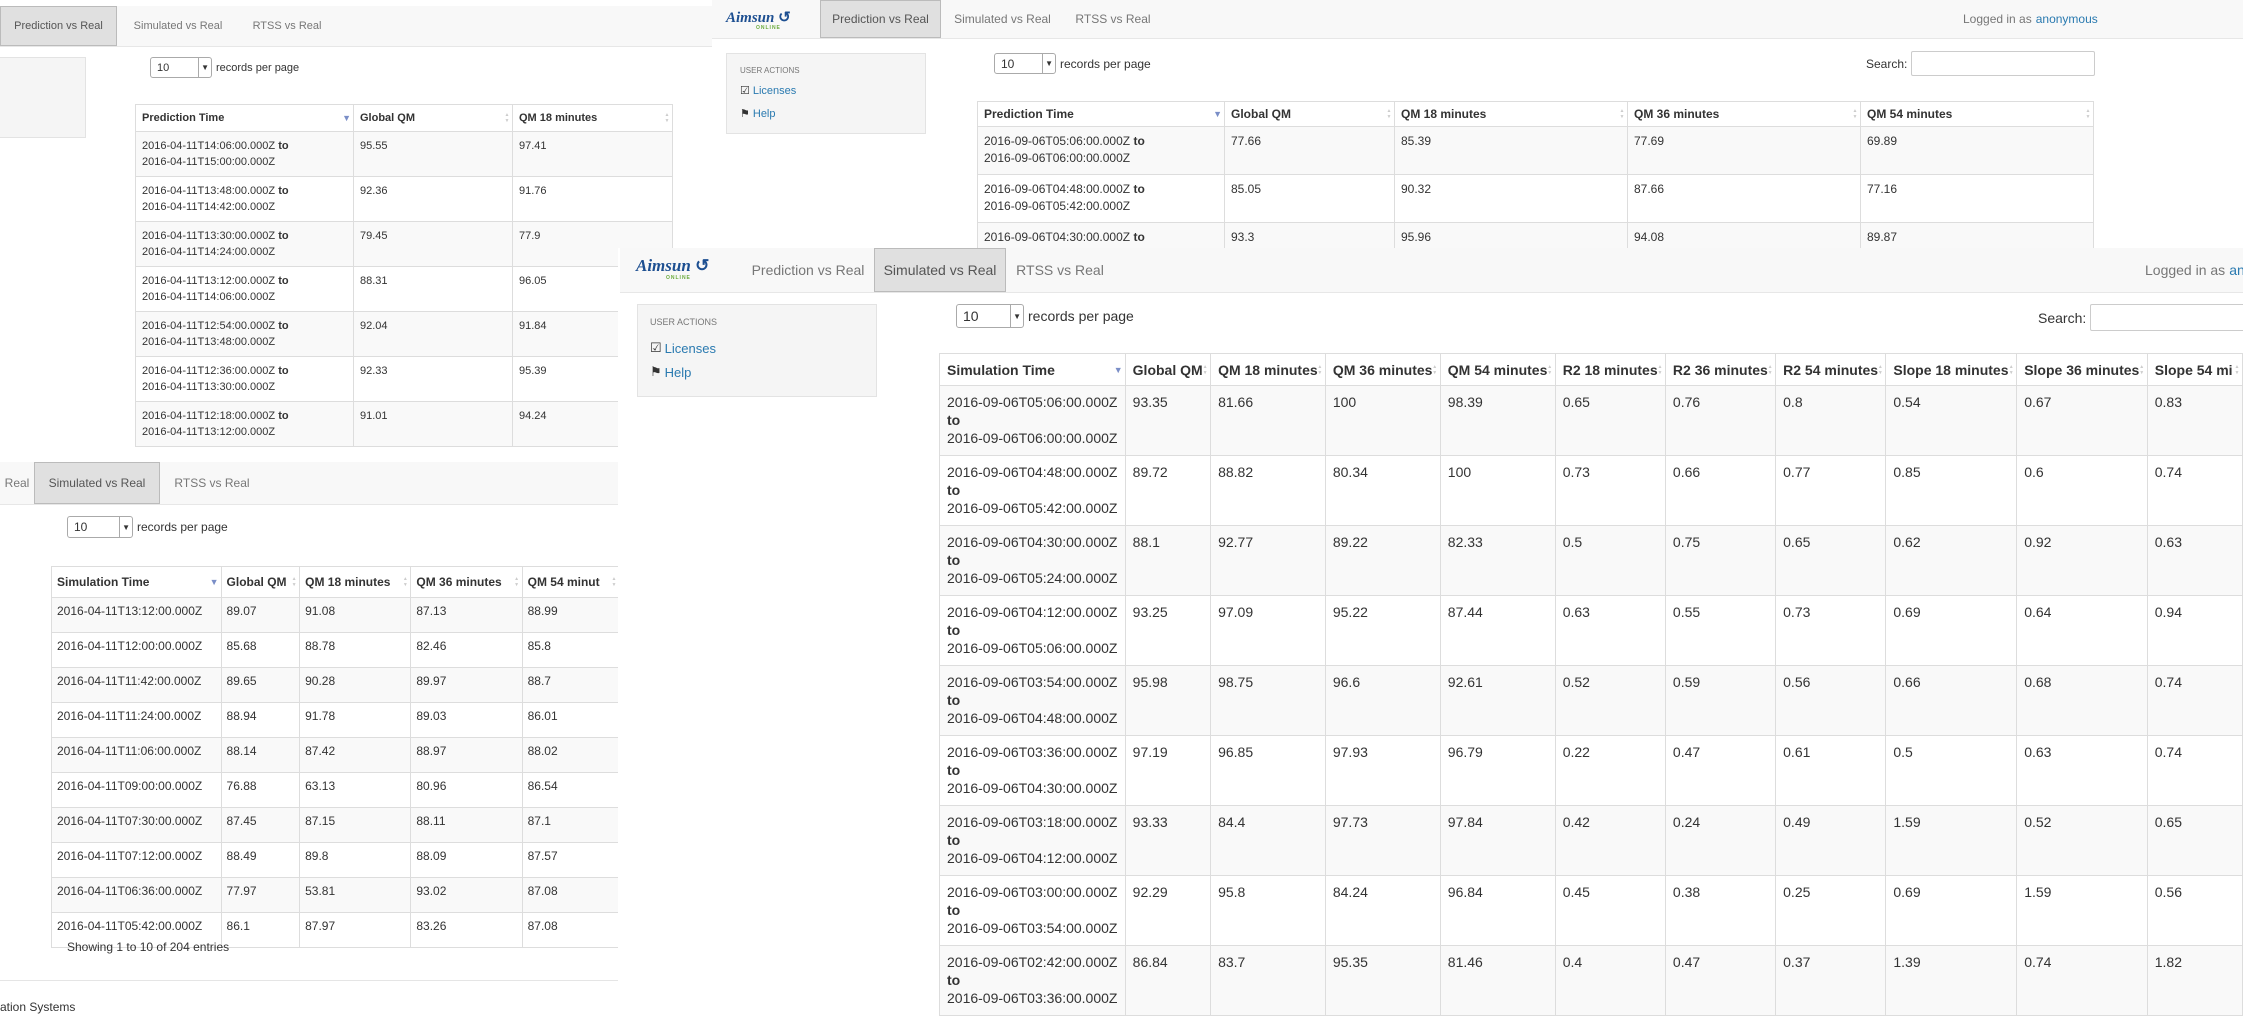  Describe the element at coordinates (1831, 369) in the screenshot. I see `column-header: R2 54 minutes` at that location.